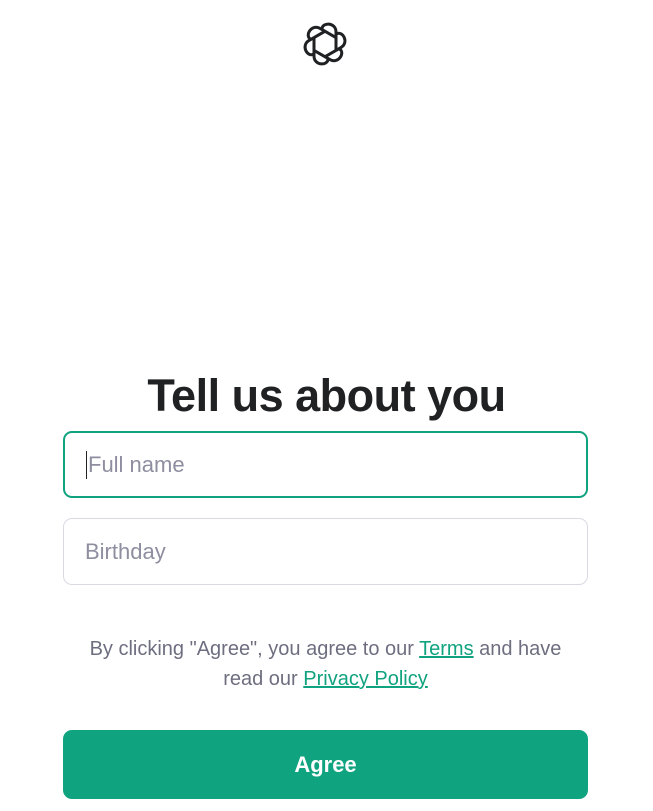 This screenshot has width=653, height=811. Describe the element at coordinates (325, 551) in the screenshot. I see `birthday-field: Birthday` at that location.